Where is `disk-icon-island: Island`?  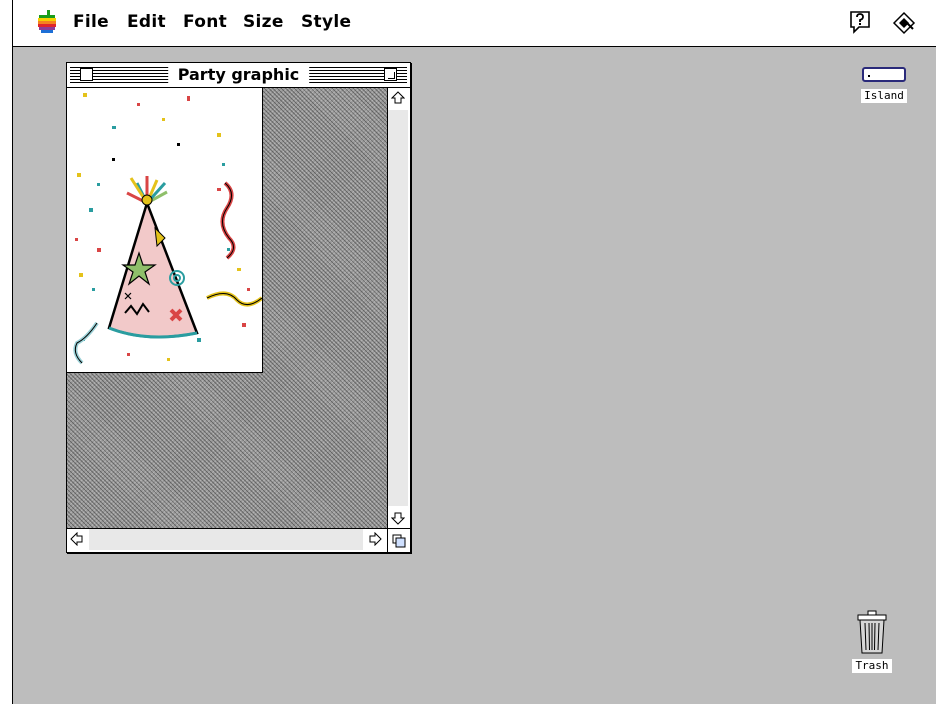 disk-icon-island: Island is located at coordinates (884, 84).